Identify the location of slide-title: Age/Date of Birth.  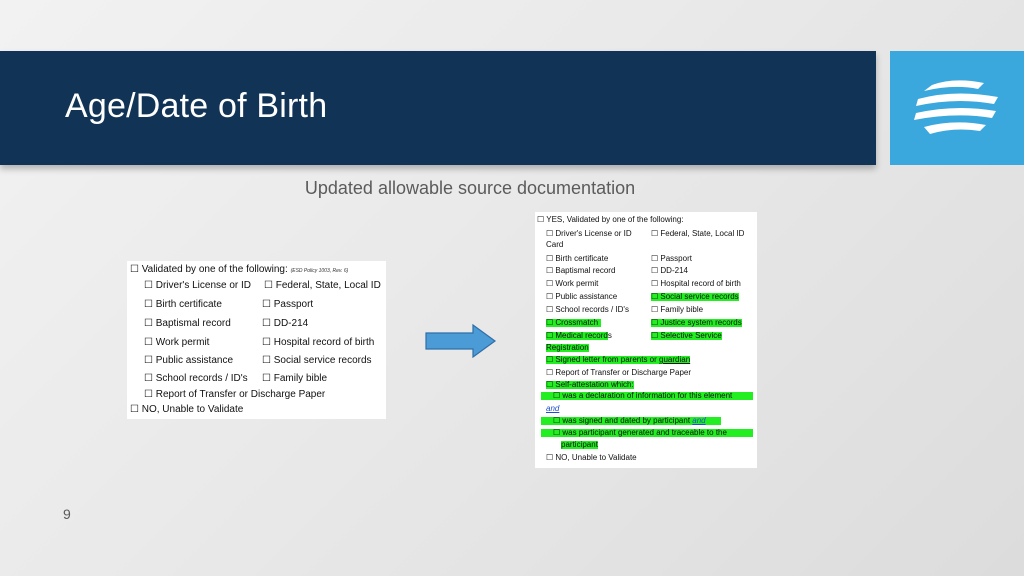
(196, 106).